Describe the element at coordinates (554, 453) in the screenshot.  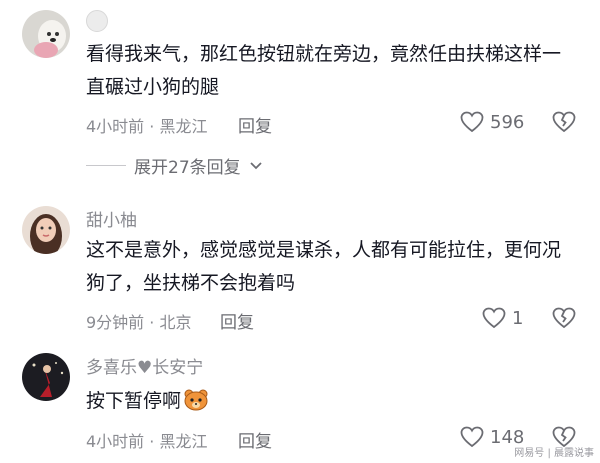
I see `watermark: 网易号 | 晨露说事` at that location.